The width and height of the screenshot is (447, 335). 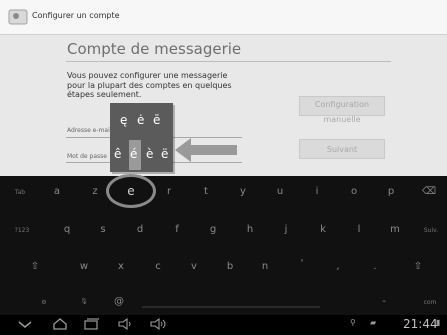 What do you see at coordinates (206, 191) in the screenshot?
I see `key-t: t` at bounding box center [206, 191].